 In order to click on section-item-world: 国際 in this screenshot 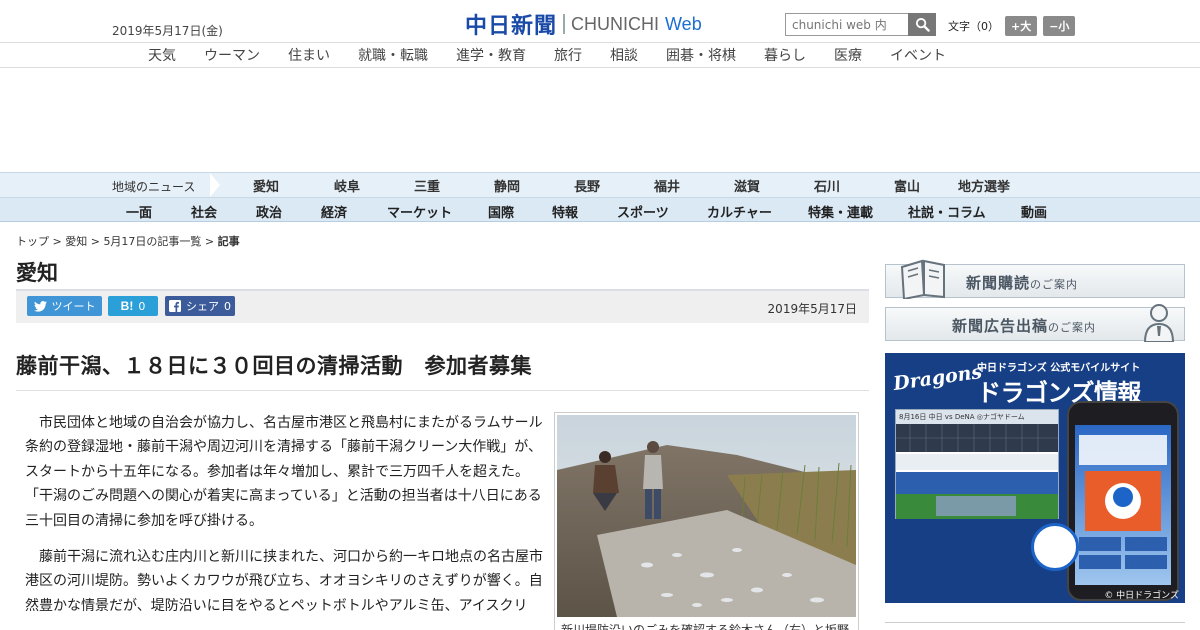, I will do `click(501, 211)`.